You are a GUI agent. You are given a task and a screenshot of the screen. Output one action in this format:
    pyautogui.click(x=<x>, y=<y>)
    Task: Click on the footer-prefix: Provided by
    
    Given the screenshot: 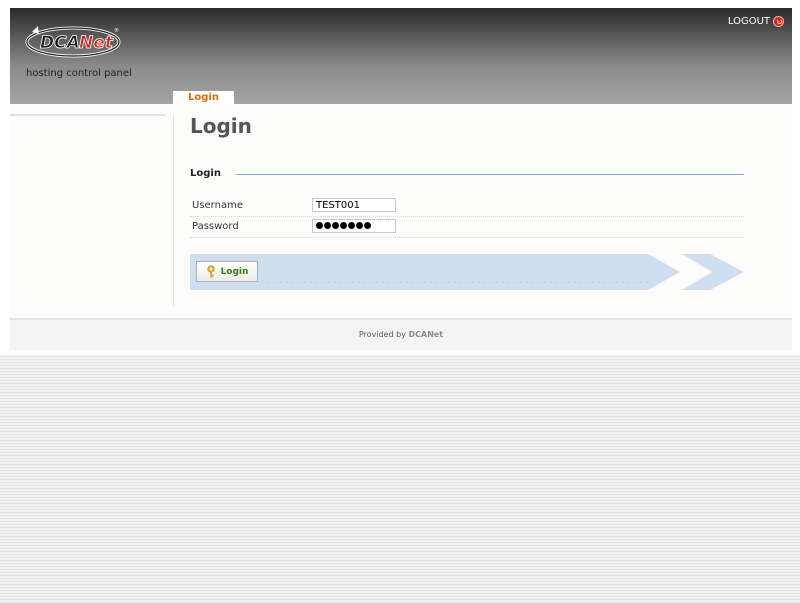 What is the action you would take?
    pyautogui.click(x=382, y=334)
    